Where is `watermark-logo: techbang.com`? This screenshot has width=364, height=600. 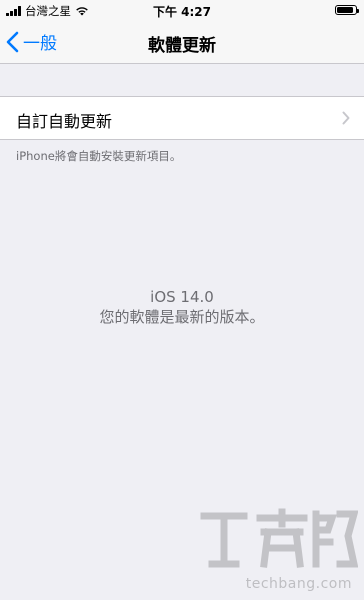
watermark-logo: techbang.com is located at coordinates (278, 550).